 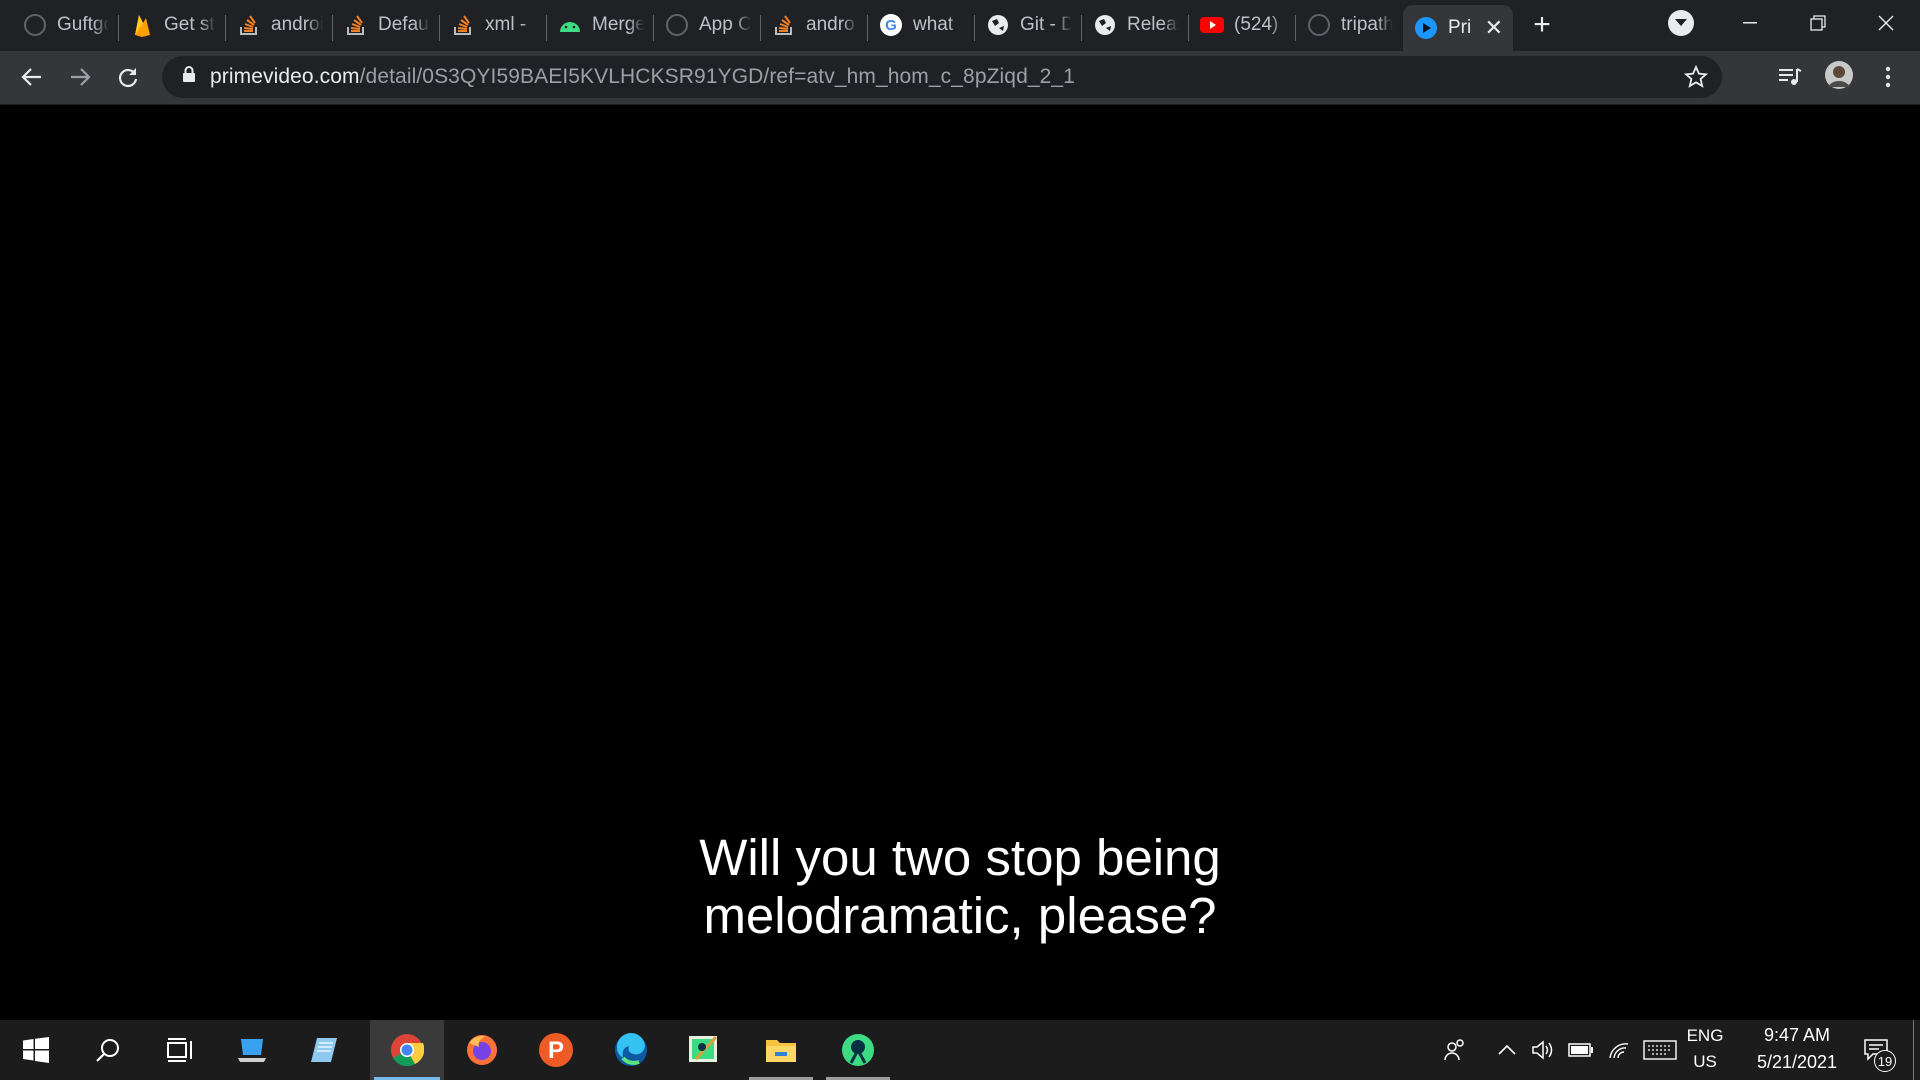 What do you see at coordinates (1797, 1050) in the screenshot?
I see `system-clock: 9:47 AM 5/21/2021` at bounding box center [1797, 1050].